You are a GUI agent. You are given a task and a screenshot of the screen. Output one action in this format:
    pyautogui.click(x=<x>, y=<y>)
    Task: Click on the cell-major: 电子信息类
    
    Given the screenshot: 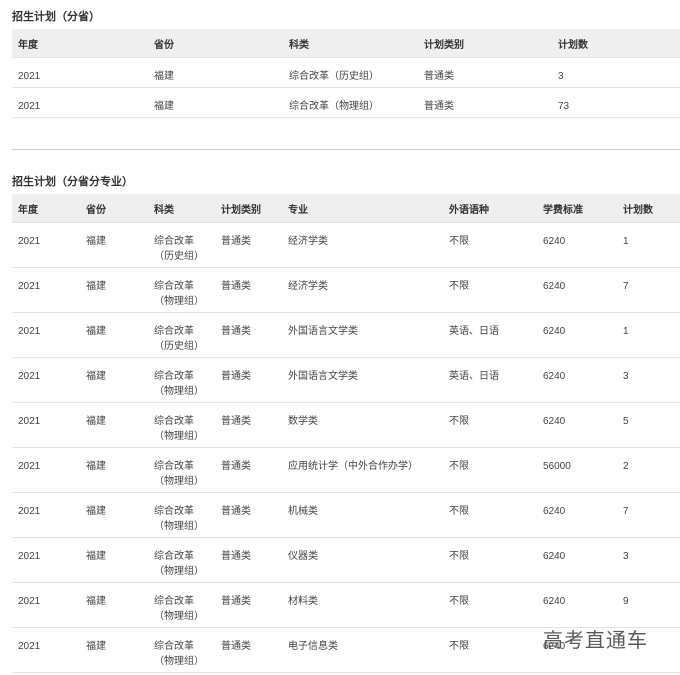 What is the action you would take?
    pyautogui.click(x=362, y=650)
    